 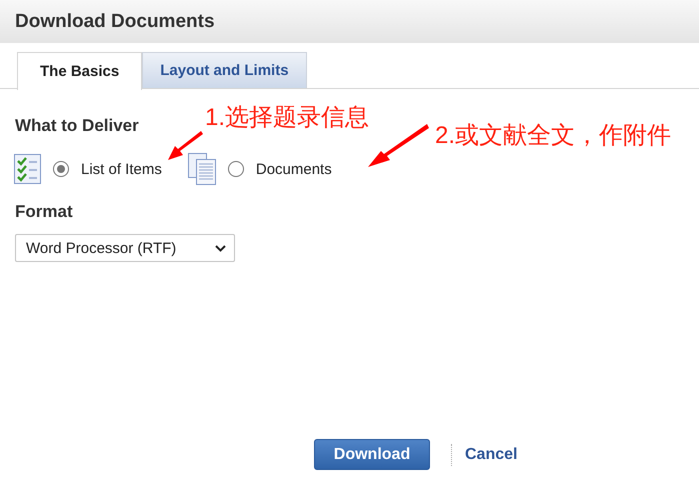 I want to click on download-button: Download, so click(x=372, y=454).